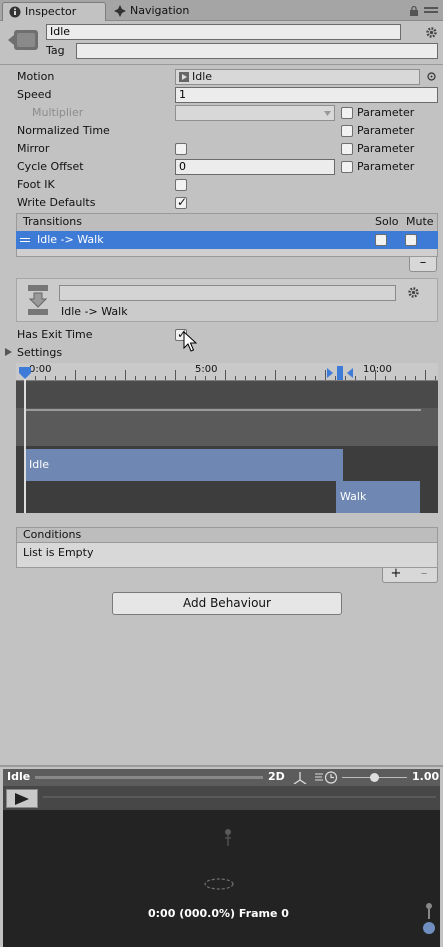 The image size is (443, 947). Describe the element at coordinates (374, 777) in the screenshot. I see `speed-slider-thumb` at that location.